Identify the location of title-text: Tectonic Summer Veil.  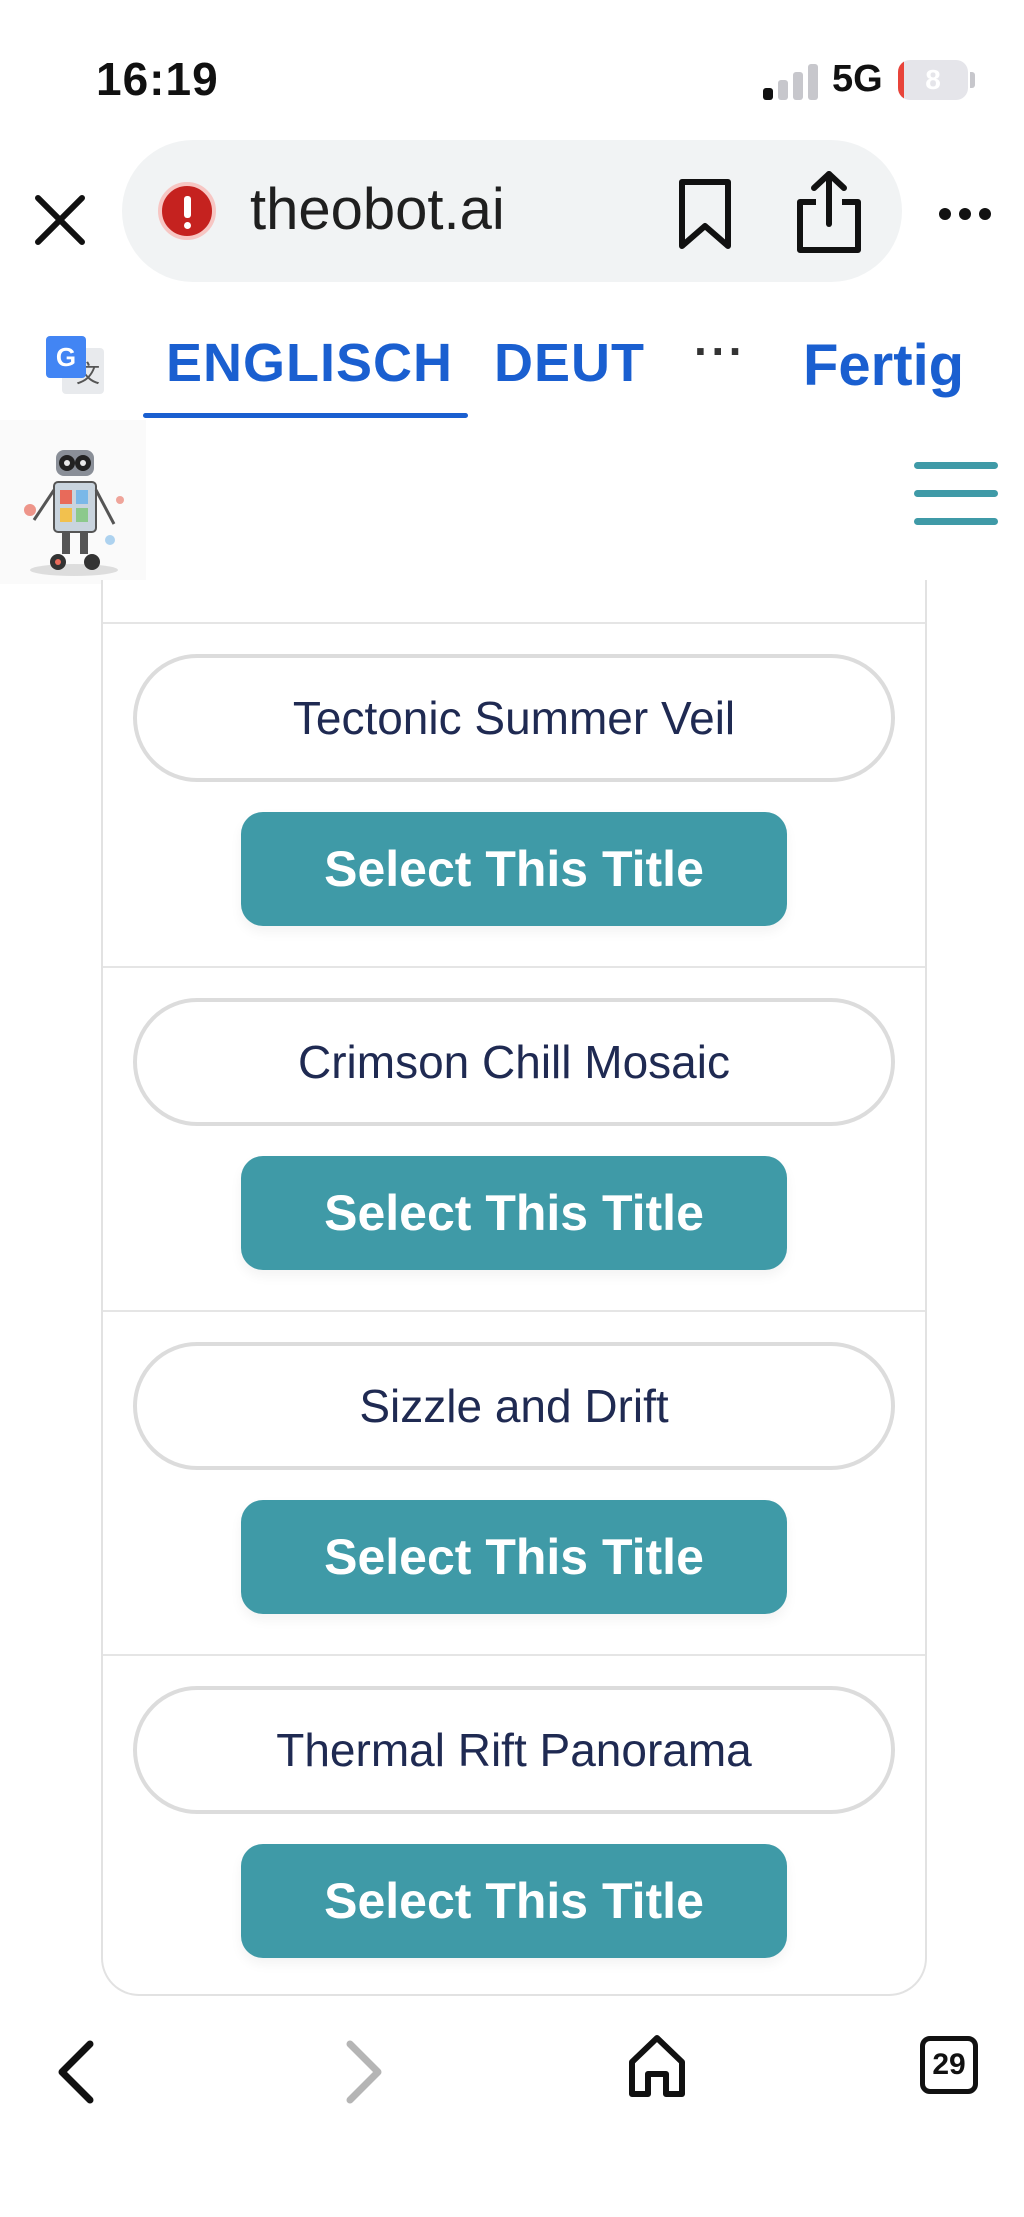
(514, 718).